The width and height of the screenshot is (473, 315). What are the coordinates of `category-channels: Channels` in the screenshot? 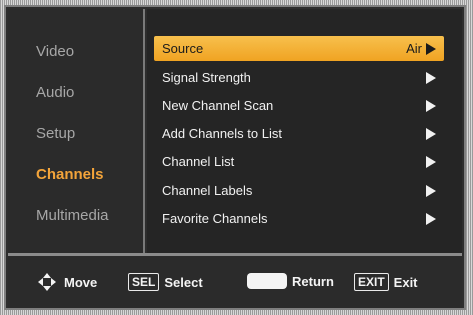 It's located at (70, 174).